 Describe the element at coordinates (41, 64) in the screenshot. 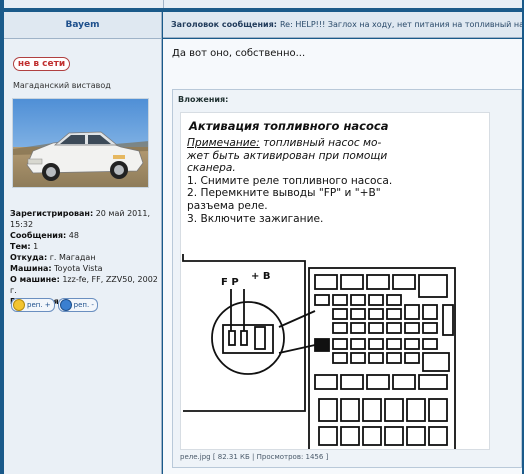

I see `offline-status-badge: не в сети` at that location.